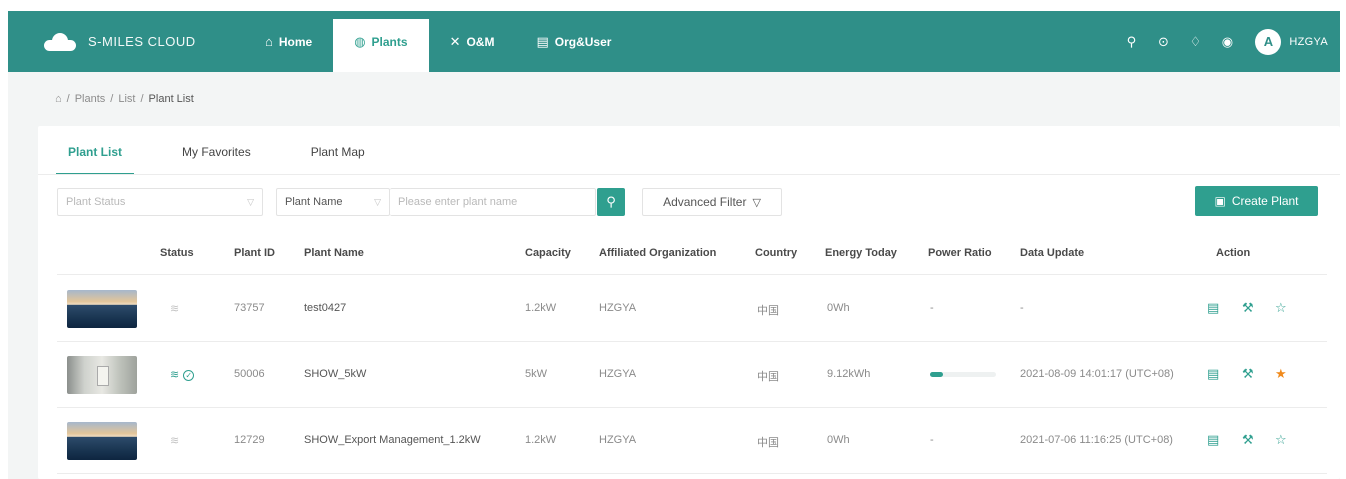 This screenshot has height=479, width=1346. Describe the element at coordinates (1308, 42) in the screenshot. I see `username: HZGYA` at that location.